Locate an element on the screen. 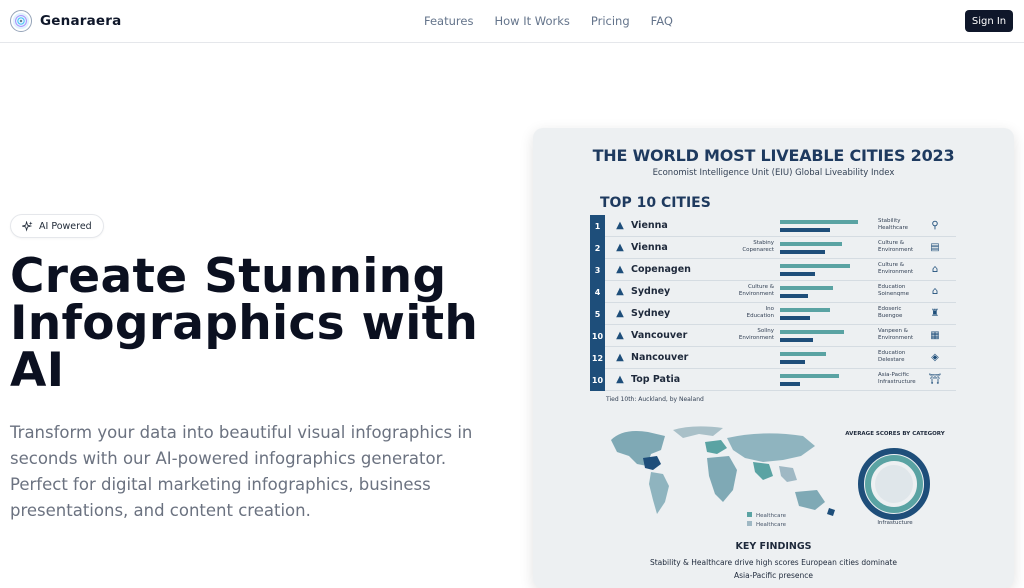  tower-icon: ▦ is located at coordinates (935, 335).